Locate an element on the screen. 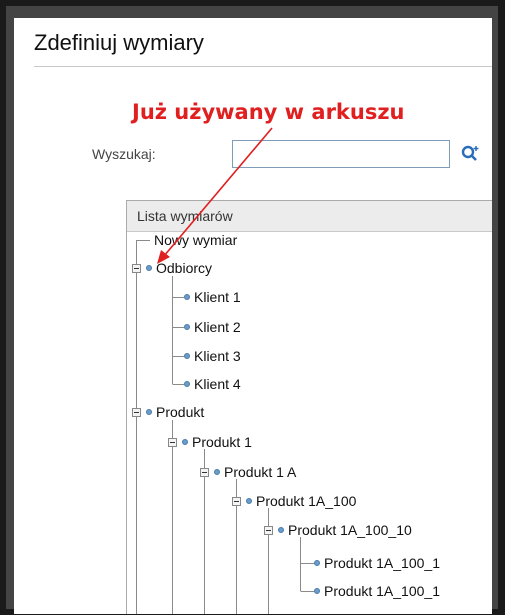 The width and height of the screenshot is (505, 615). tree-node-new-dimension: Nowy wymiar is located at coordinates (195, 240).